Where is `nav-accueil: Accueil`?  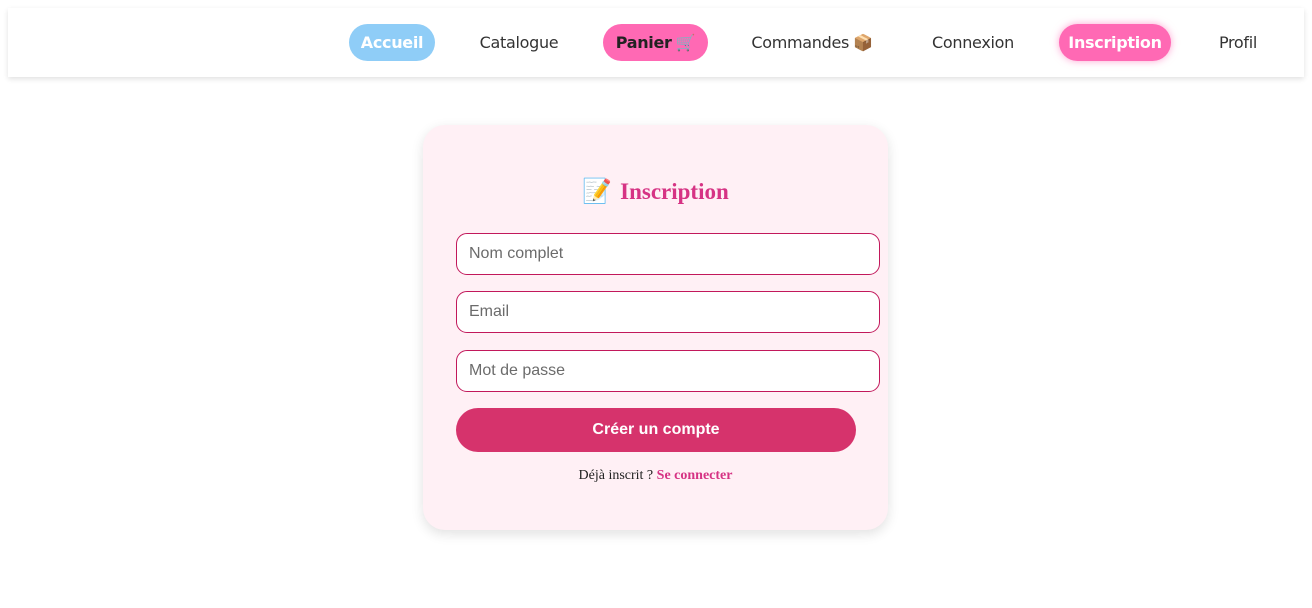
nav-accueil: Accueil is located at coordinates (392, 42).